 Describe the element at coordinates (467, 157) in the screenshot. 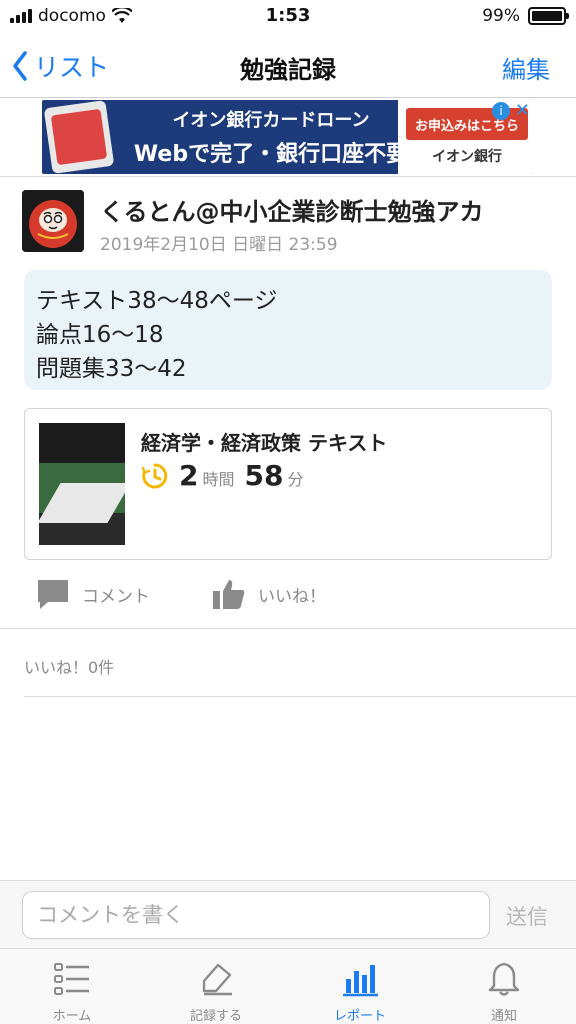

I see `ad-bank-name: イオン銀行` at that location.